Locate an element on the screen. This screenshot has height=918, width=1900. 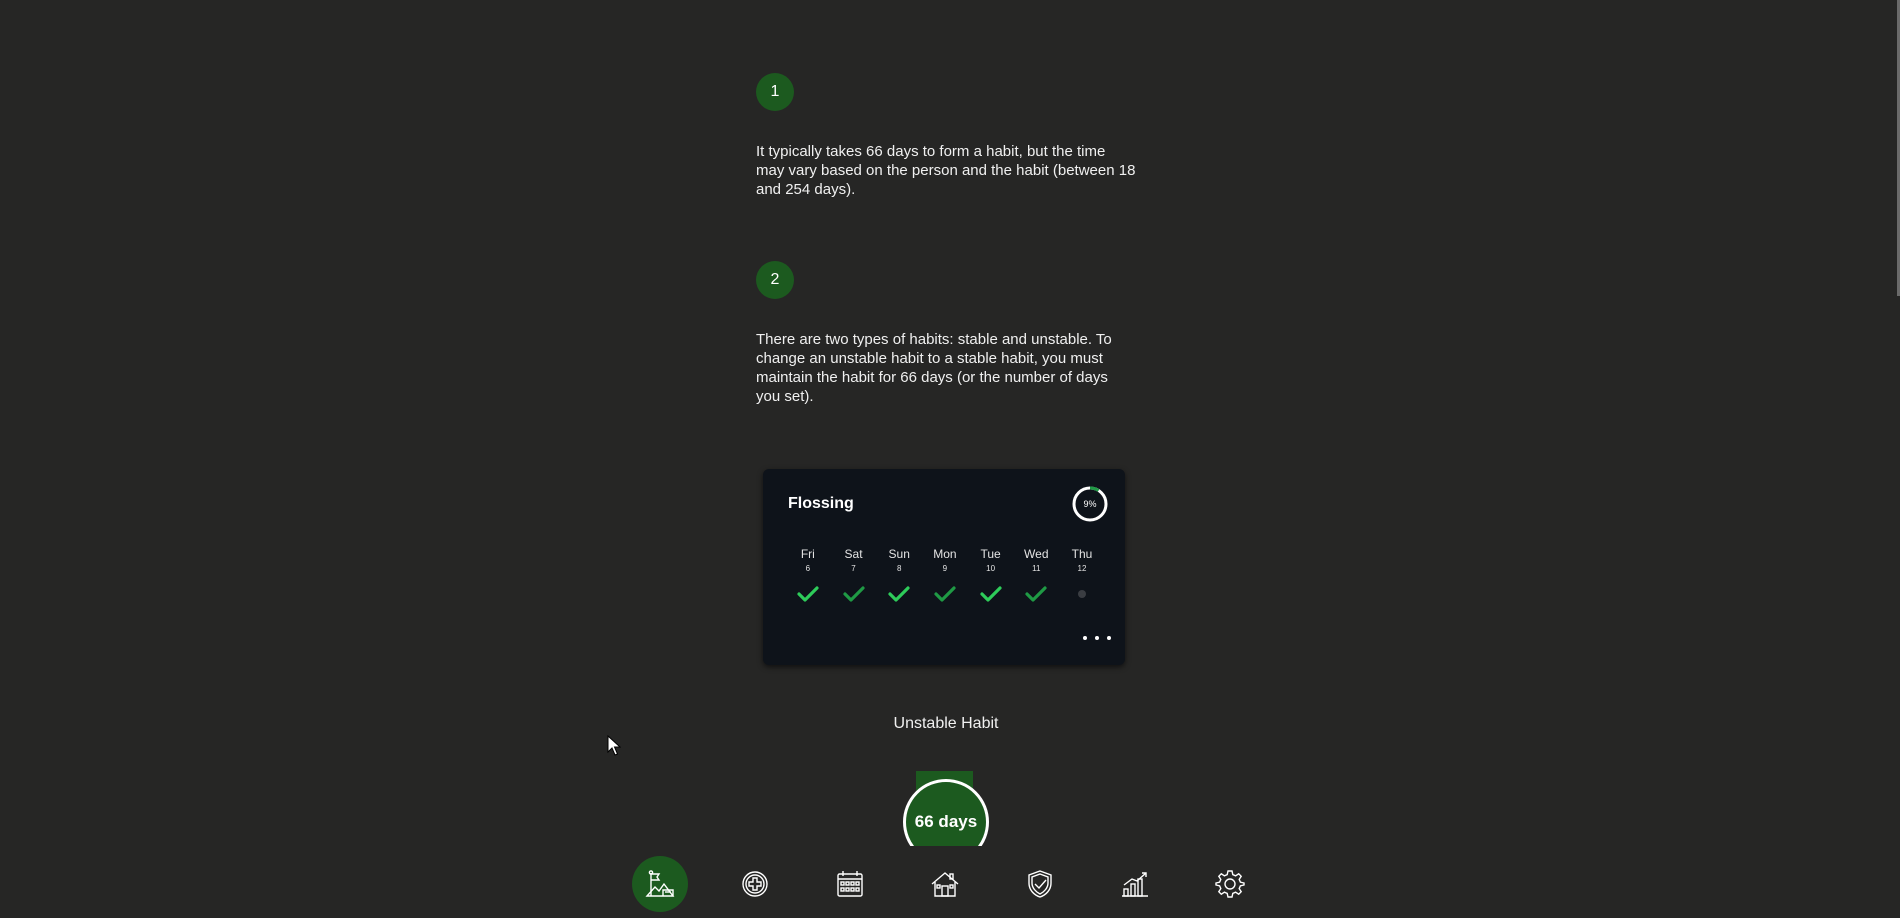
nav-goal-button is located at coordinates (660, 884).